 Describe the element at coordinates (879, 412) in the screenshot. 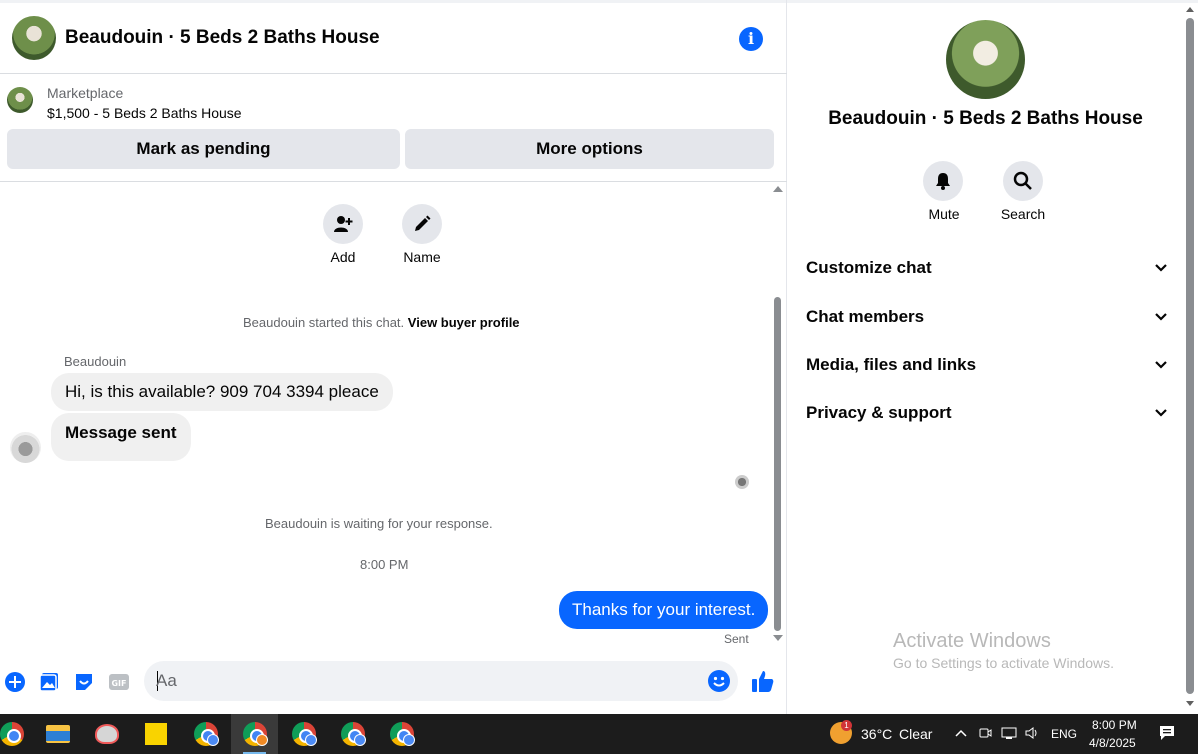

I see `section-label: Privacy & support` at that location.